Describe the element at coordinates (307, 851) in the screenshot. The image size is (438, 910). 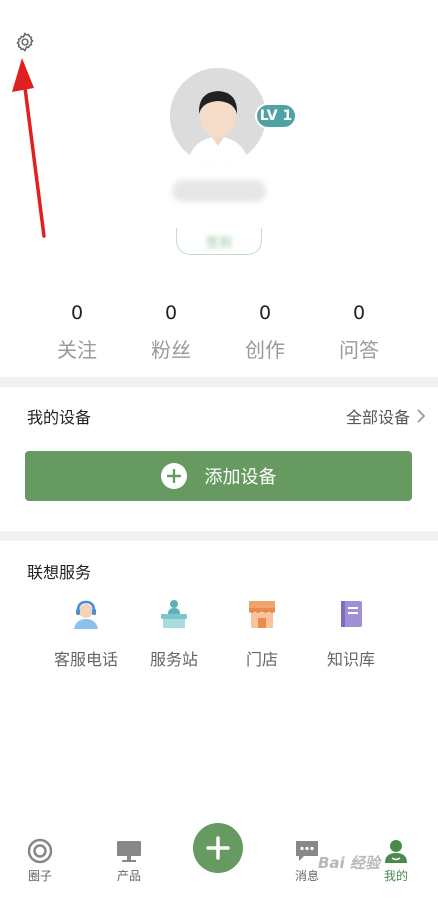
I see `message-icon` at that location.